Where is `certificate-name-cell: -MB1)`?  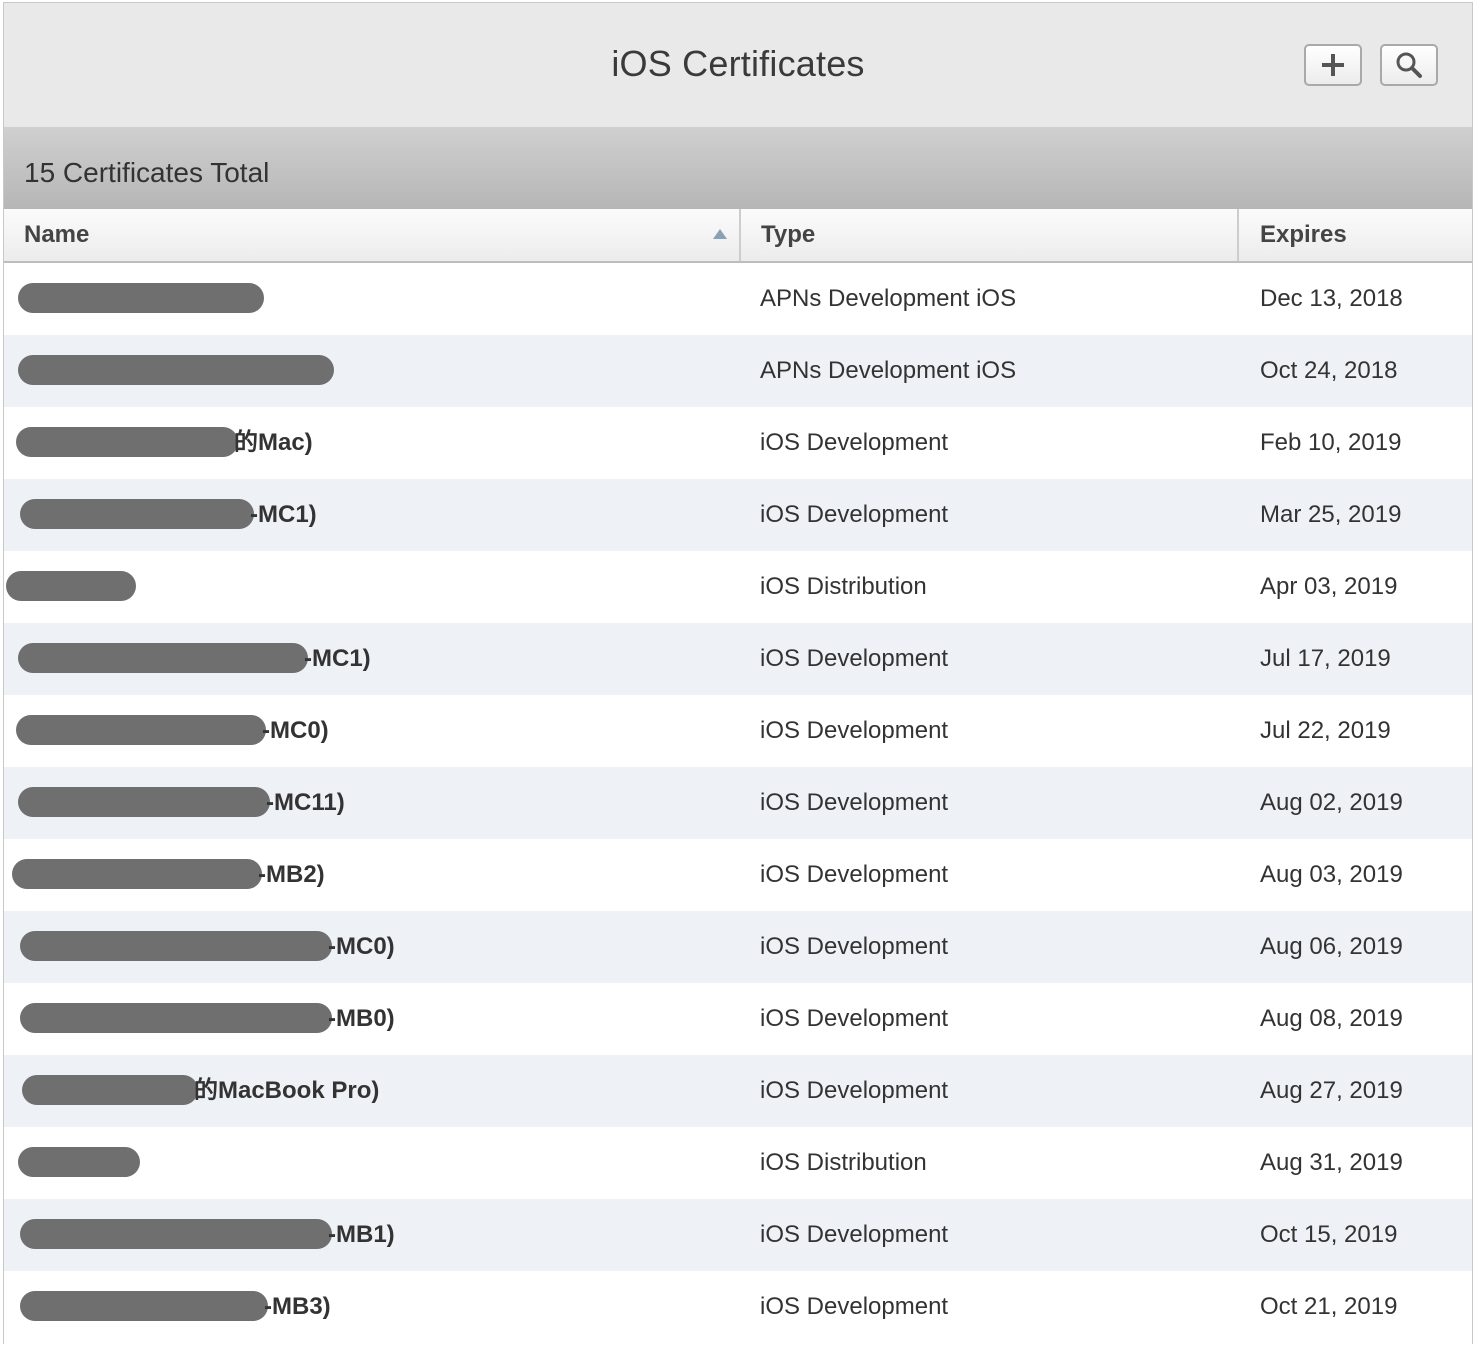
certificate-name-cell: -MB1) is located at coordinates (372, 1235).